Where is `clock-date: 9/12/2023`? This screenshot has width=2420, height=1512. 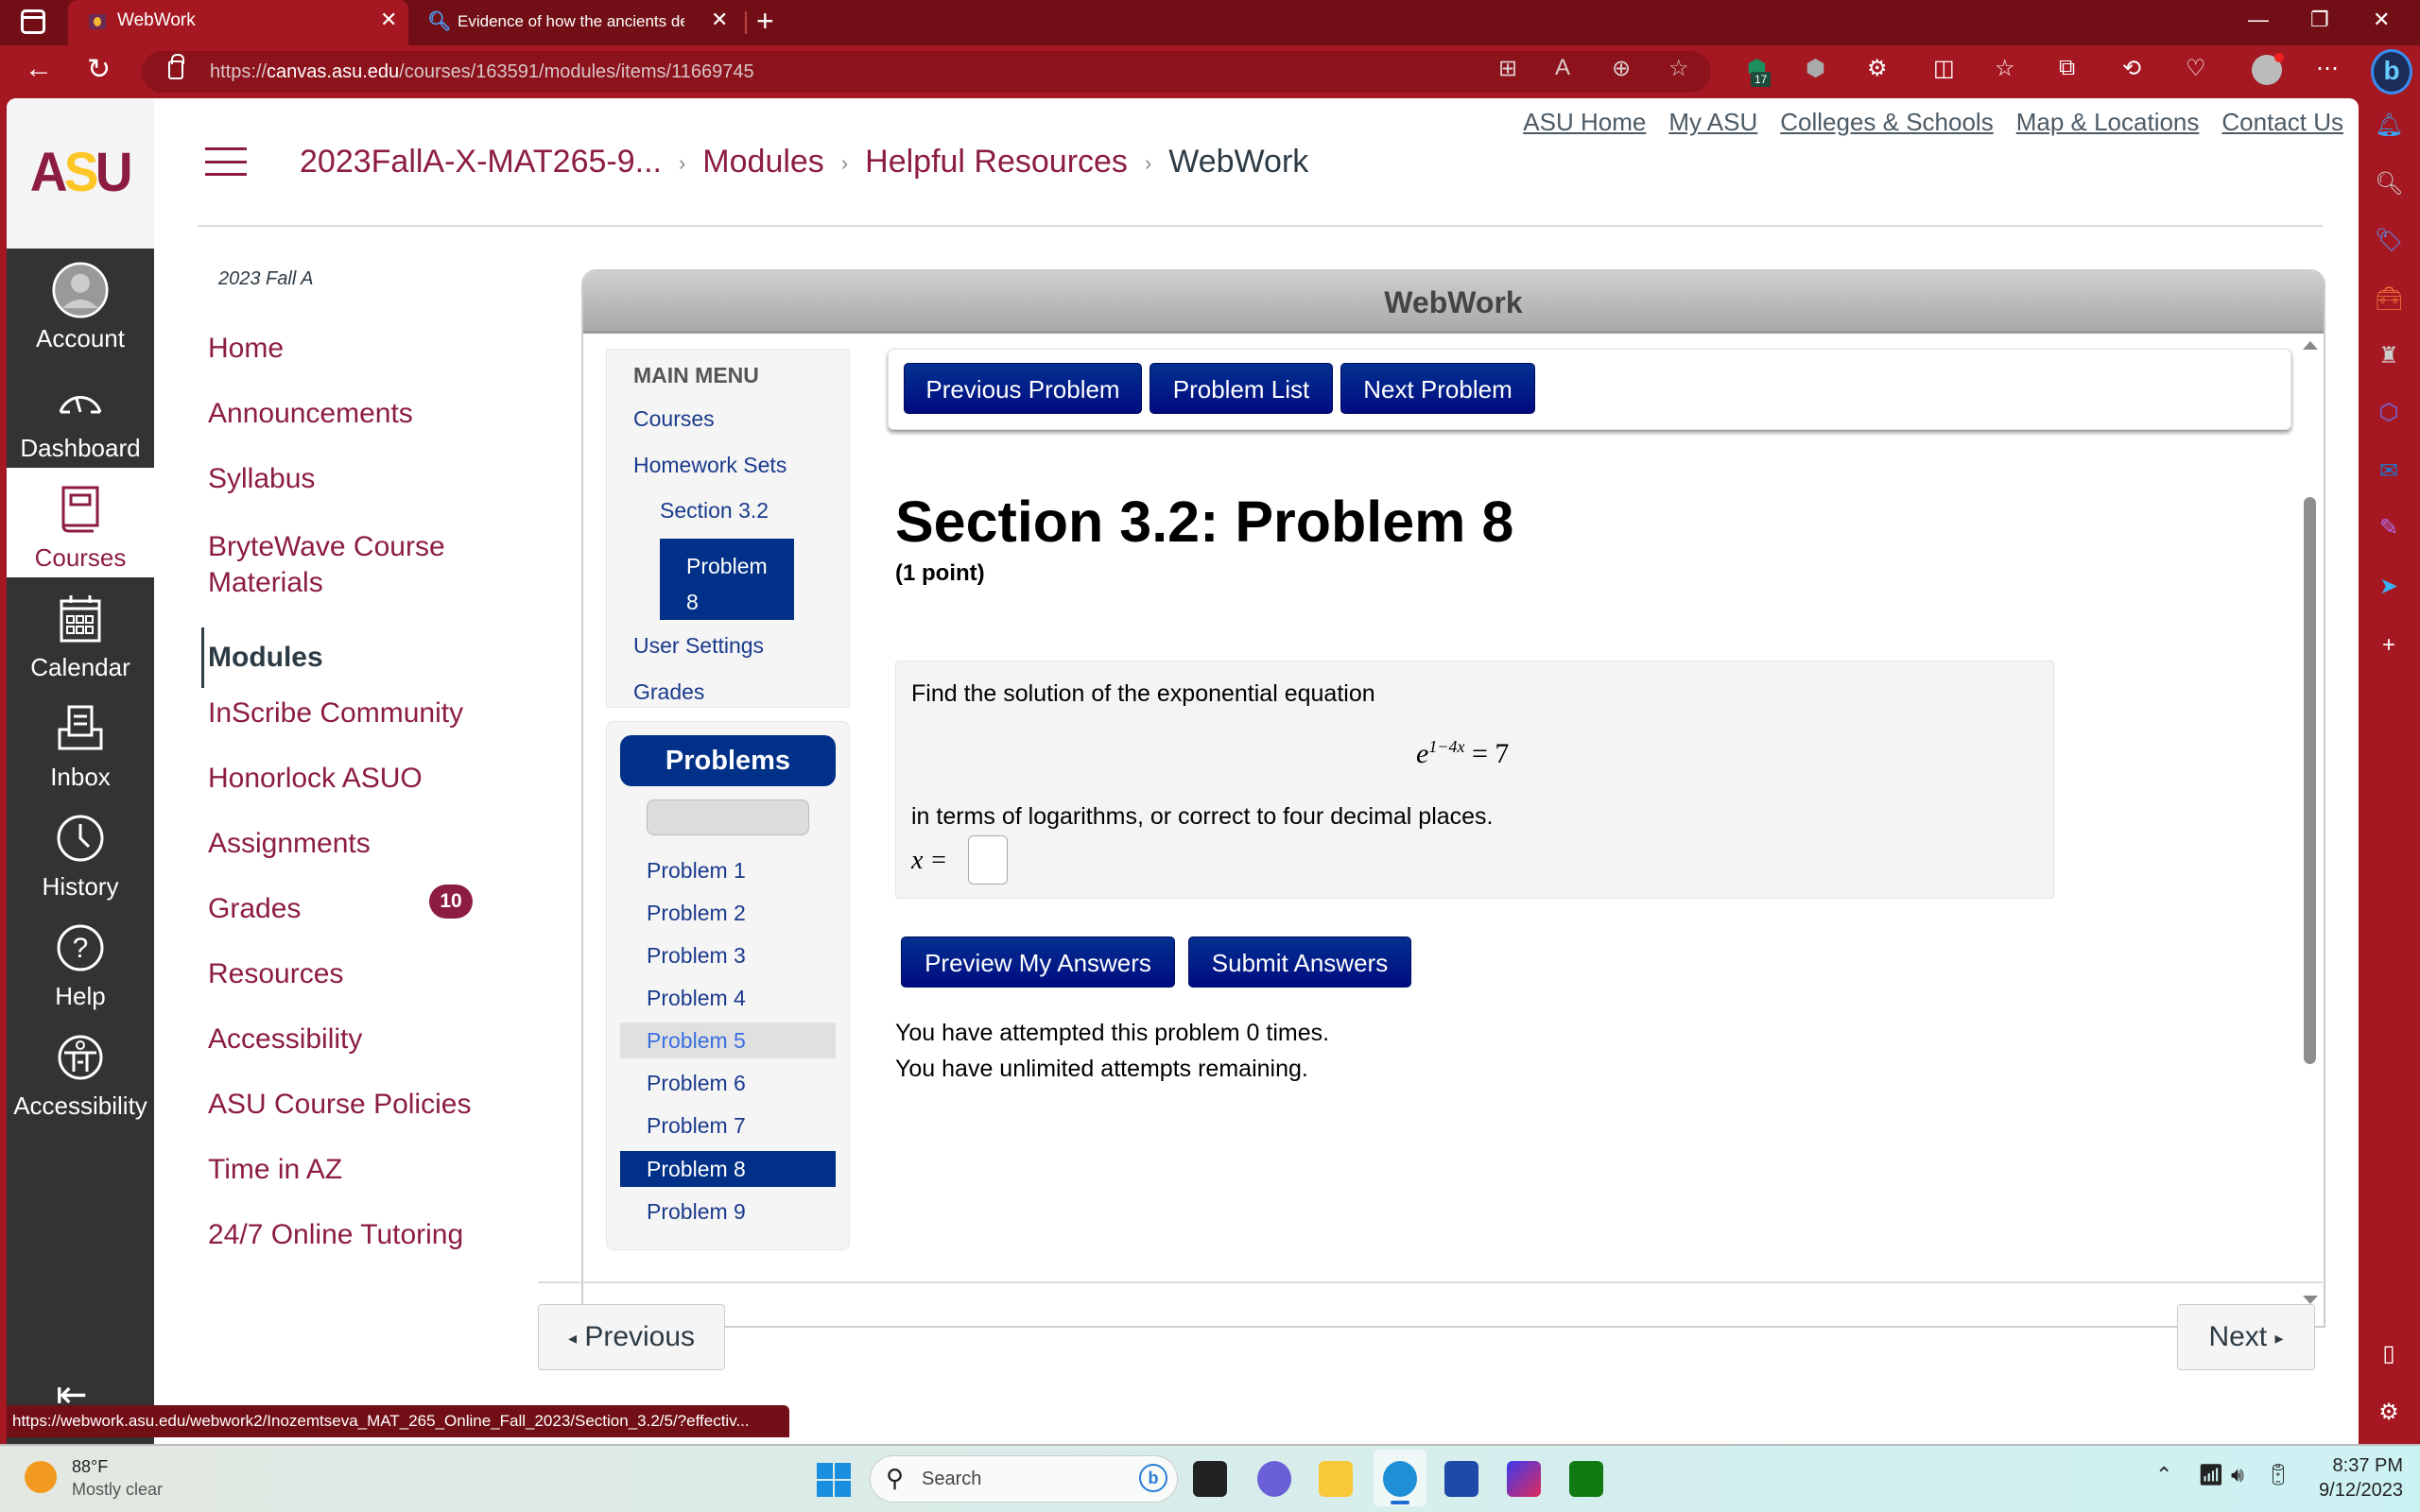 clock-date: 9/12/2023 is located at coordinates (2355, 1491).